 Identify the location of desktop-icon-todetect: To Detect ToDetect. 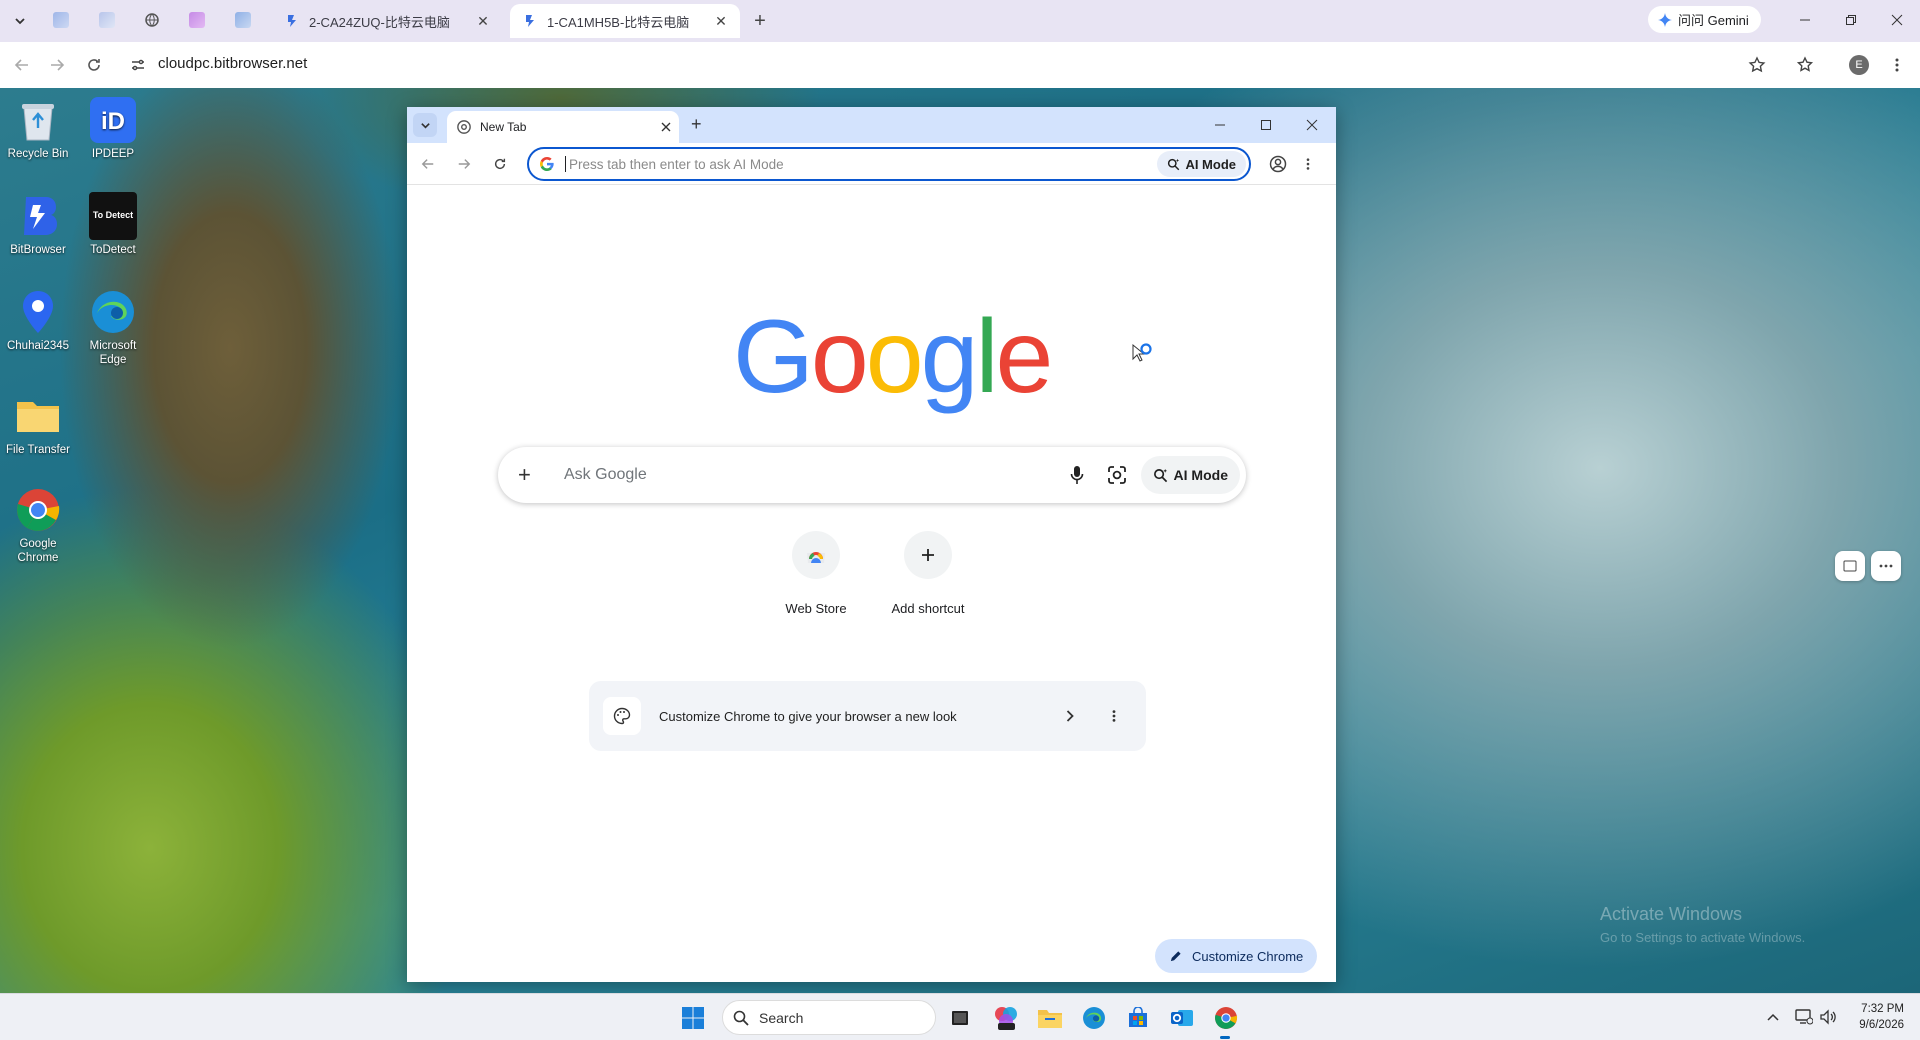
(113, 224).